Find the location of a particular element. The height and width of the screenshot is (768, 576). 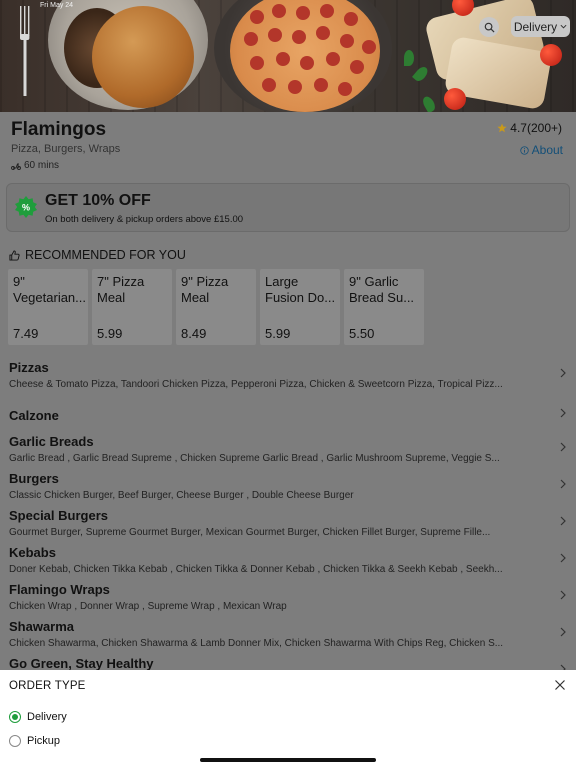

delivery-mode-label: Delivery is located at coordinates (535, 26).